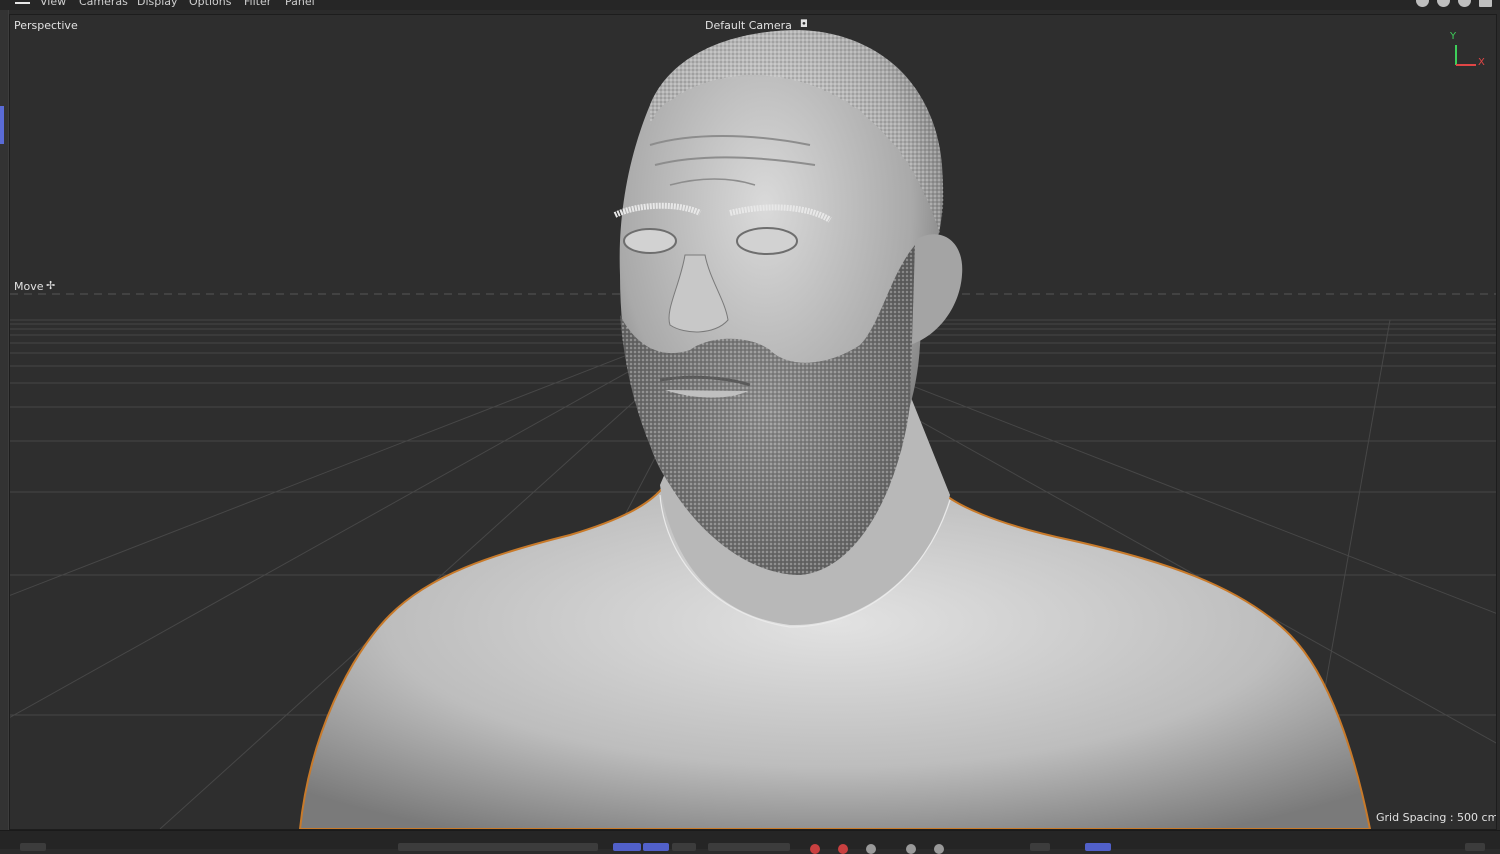 The height and width of the screenshot is (854, 1500). I want to click on view-name-label: Perspective, so click(46, 25).